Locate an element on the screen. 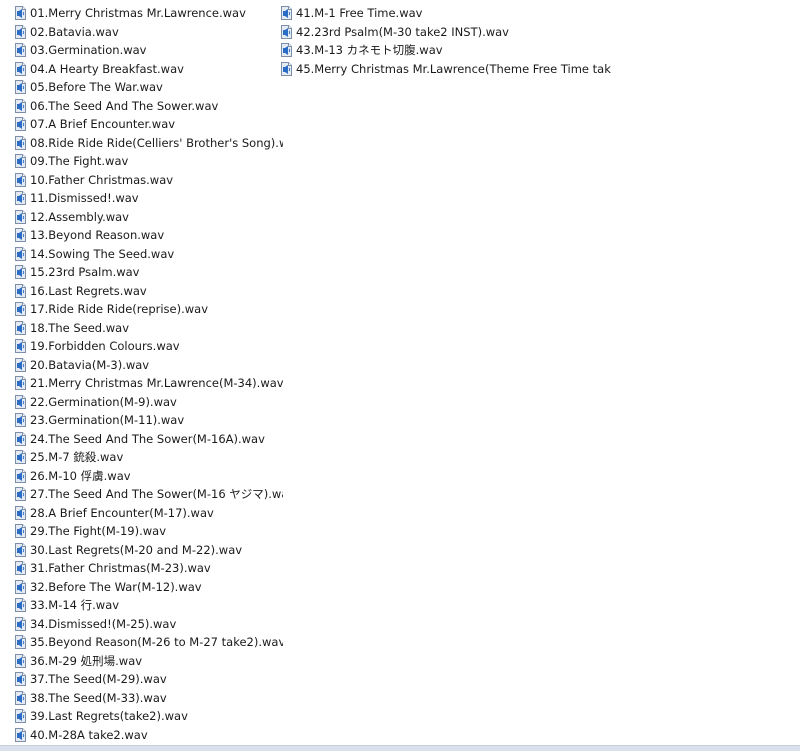  file-name: 11.Dismissed!.wav is located at coordinates (84, 198).